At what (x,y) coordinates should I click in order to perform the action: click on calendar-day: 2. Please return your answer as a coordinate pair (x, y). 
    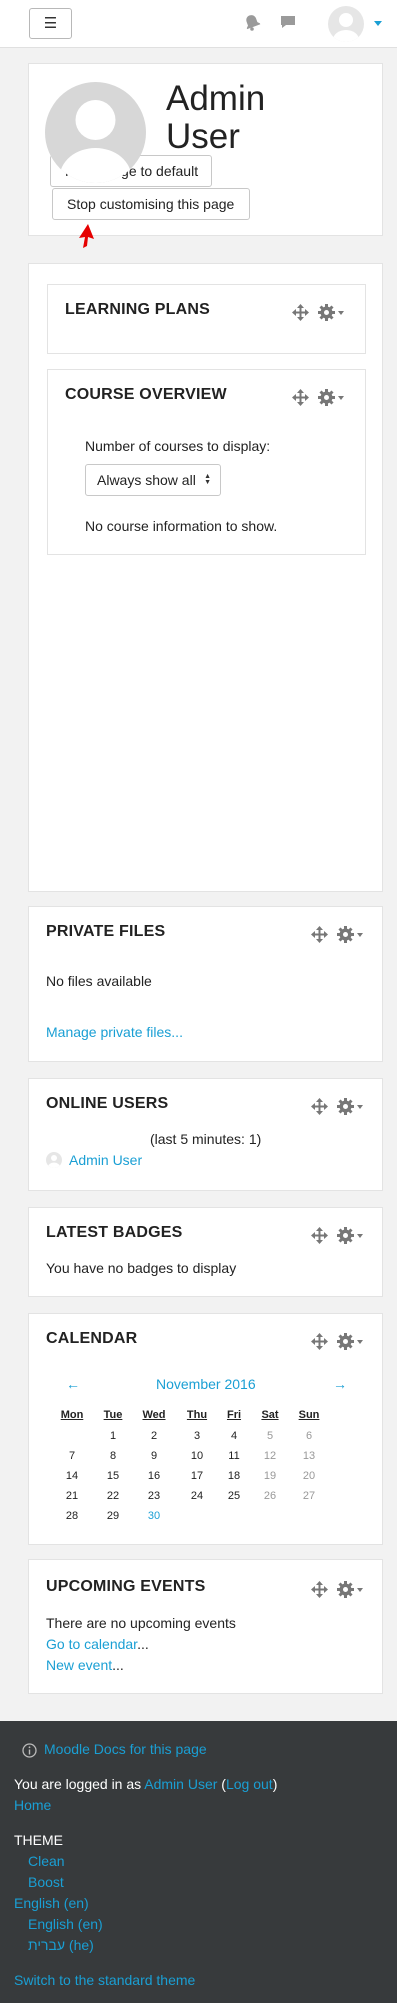
    Looking at the image, I should click on (154, 1436).